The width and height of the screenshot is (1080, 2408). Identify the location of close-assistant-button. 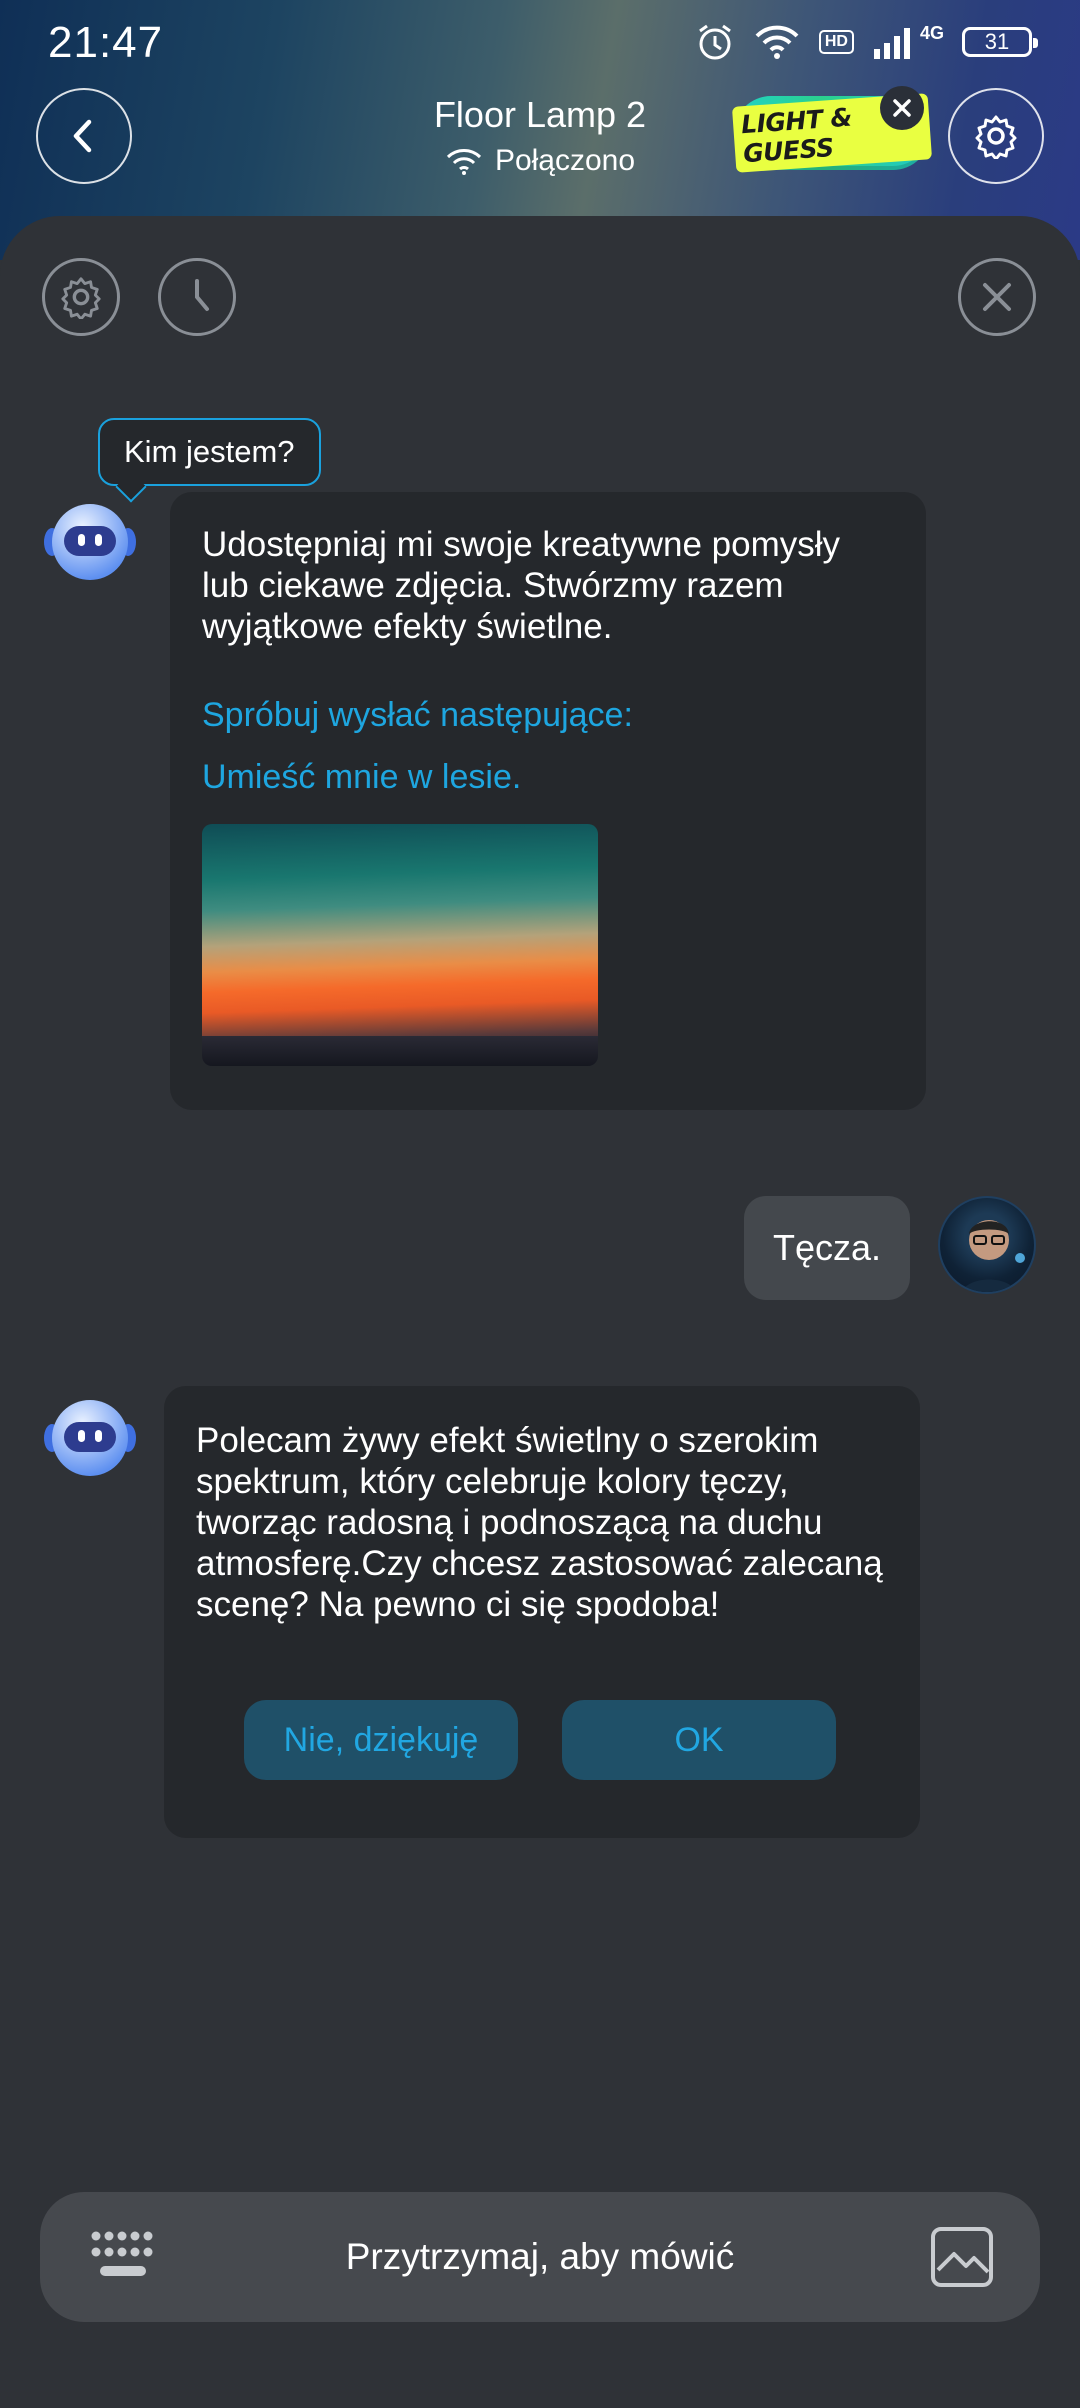
(997, 297).